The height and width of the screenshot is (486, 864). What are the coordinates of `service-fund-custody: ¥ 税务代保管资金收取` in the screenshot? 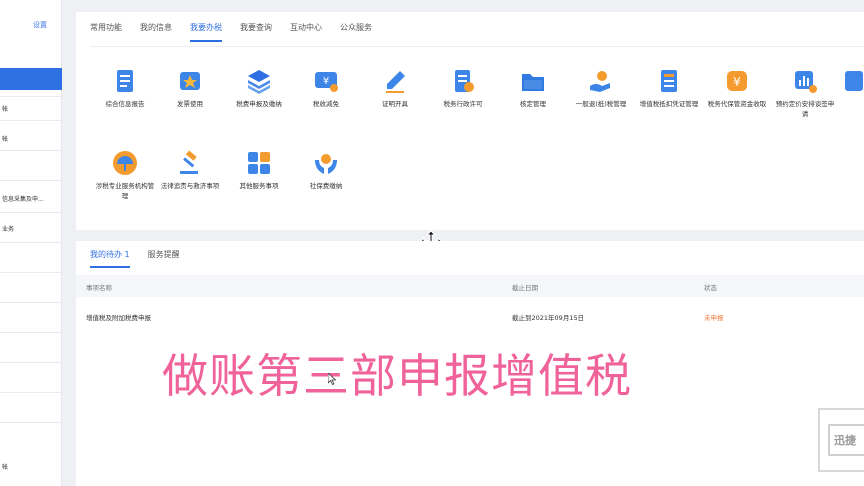 It's located at (737, 88).